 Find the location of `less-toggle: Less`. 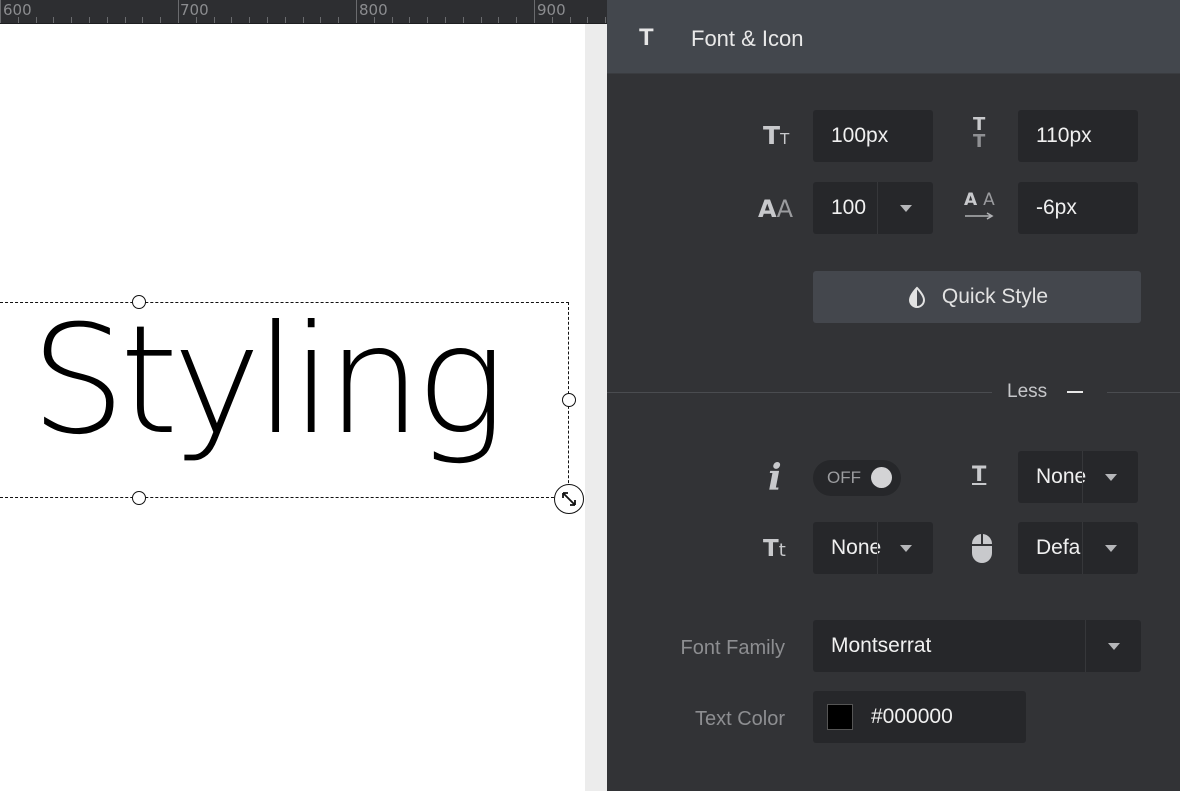

less-toggle: Less is located at coordinates (1027, 392).